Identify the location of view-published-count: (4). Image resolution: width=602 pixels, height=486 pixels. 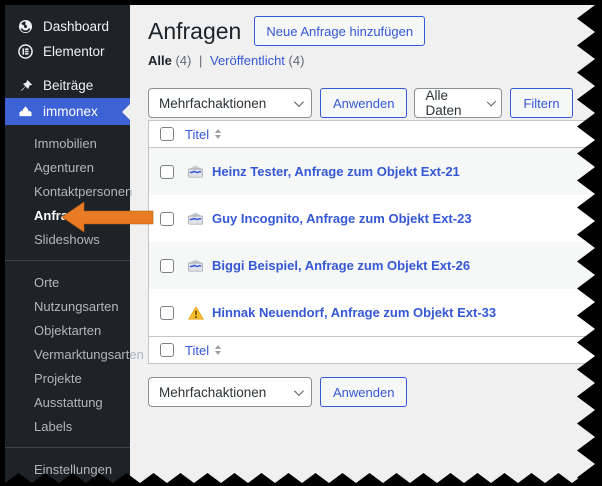
(296, 60).